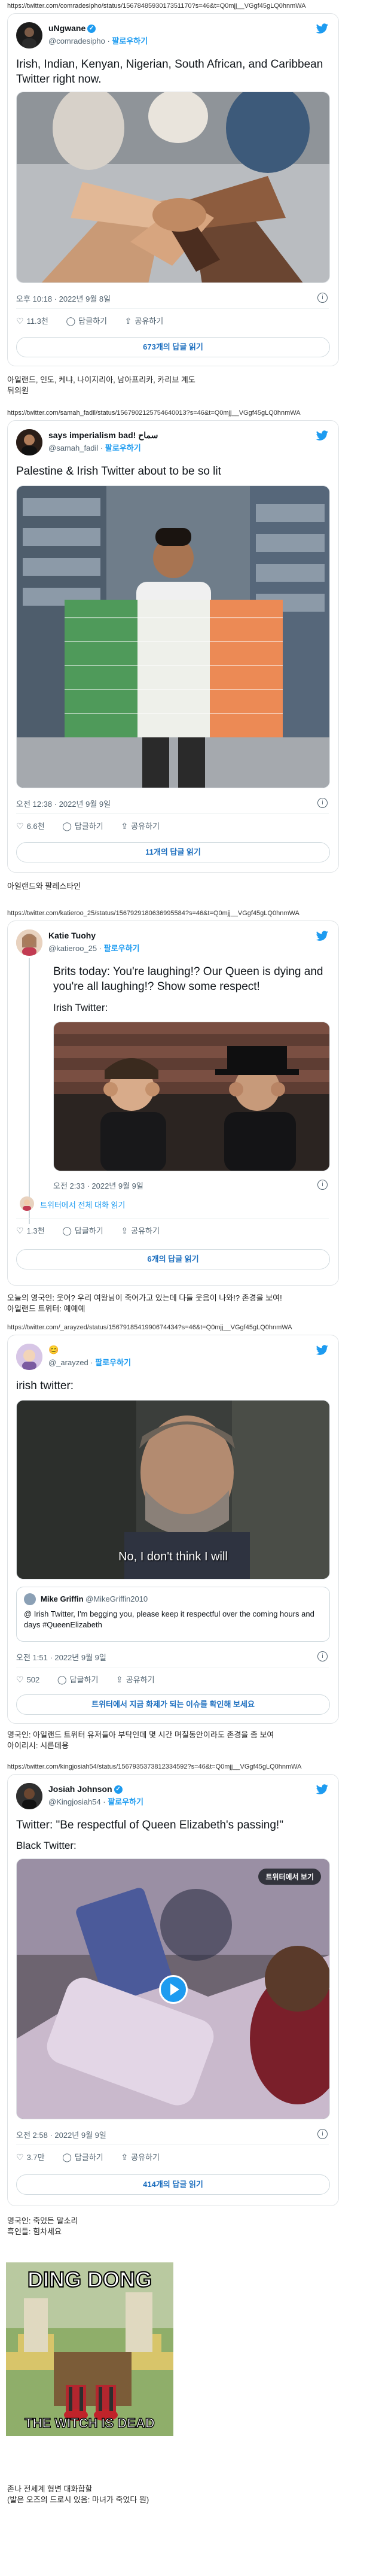 Image resolution: width=379 pixels, height=2576 pixels. What do you see at coordinates (173, 1490) in the screenshot?
I see `tweet-image: No, I don't think I will` at bounding box center [173, 1490].